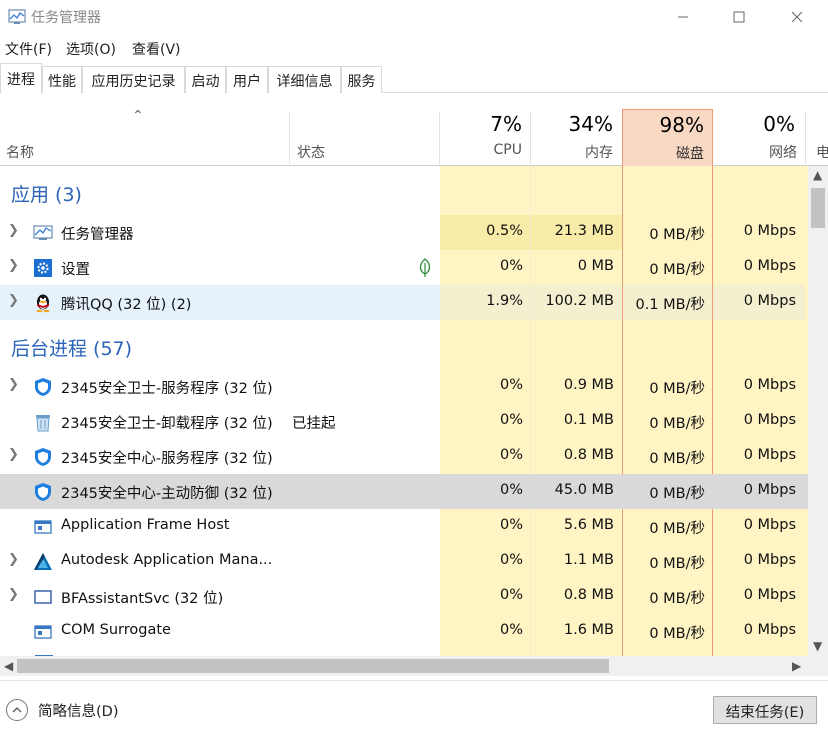  I want to click on header-name-label: 名称, so click(20, 153).